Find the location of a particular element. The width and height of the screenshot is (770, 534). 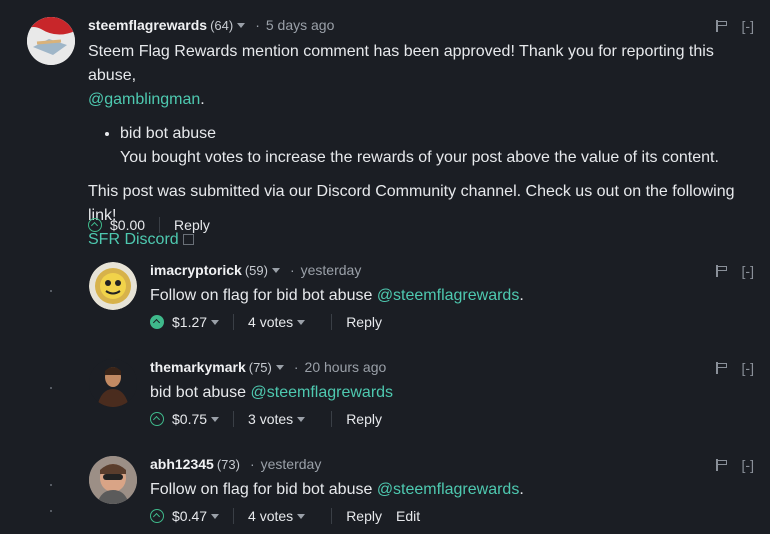

payout: $0.47 is located at coordinates (189, 516).